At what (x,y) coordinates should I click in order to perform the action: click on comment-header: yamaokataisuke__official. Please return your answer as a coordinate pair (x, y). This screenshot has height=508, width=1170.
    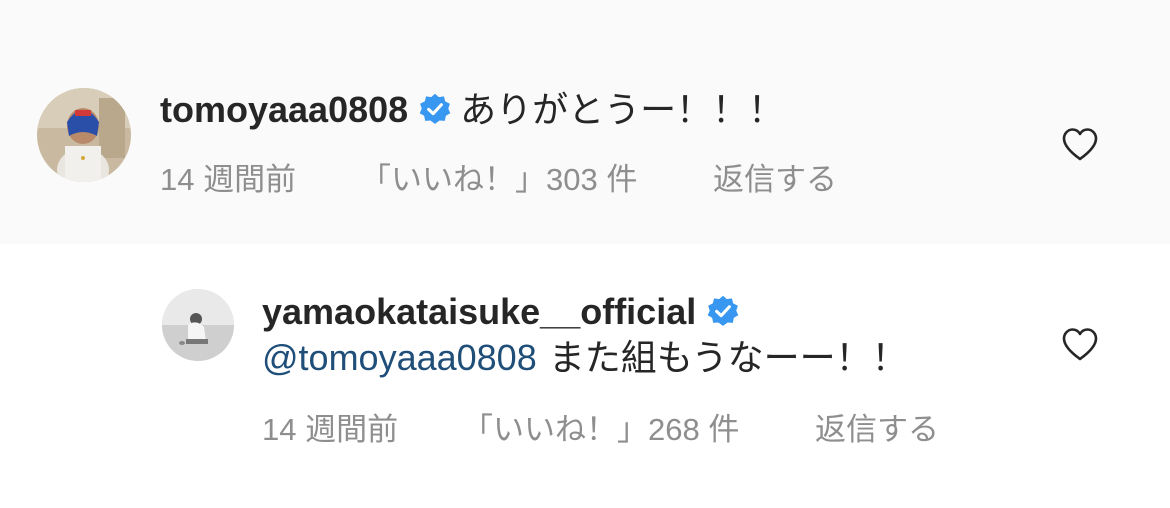
    Looking at the image, I should click on (505, 314).